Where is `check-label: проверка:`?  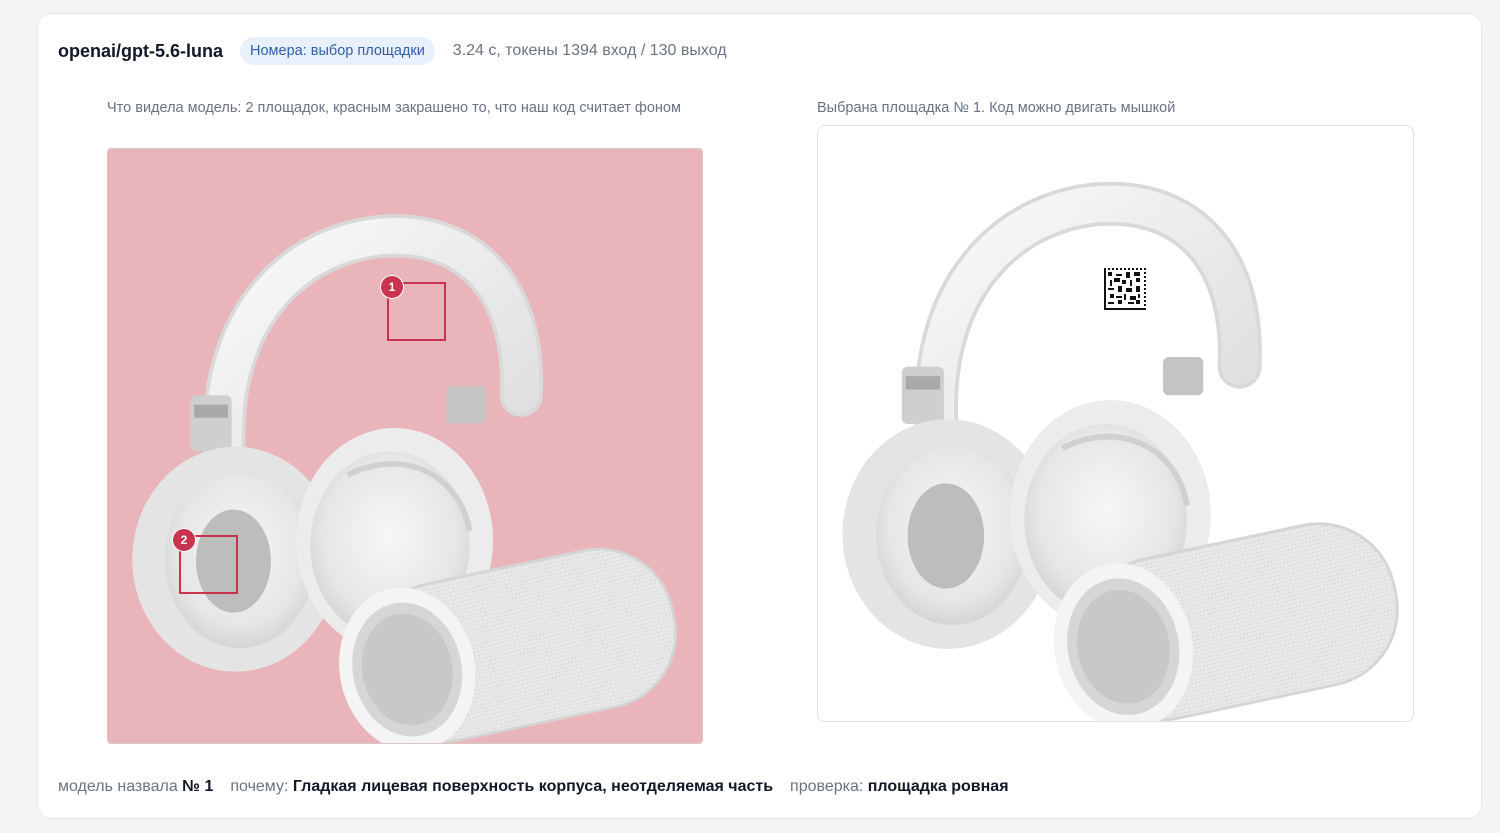
check-label: проверка: is located at coordinates (827, 786).